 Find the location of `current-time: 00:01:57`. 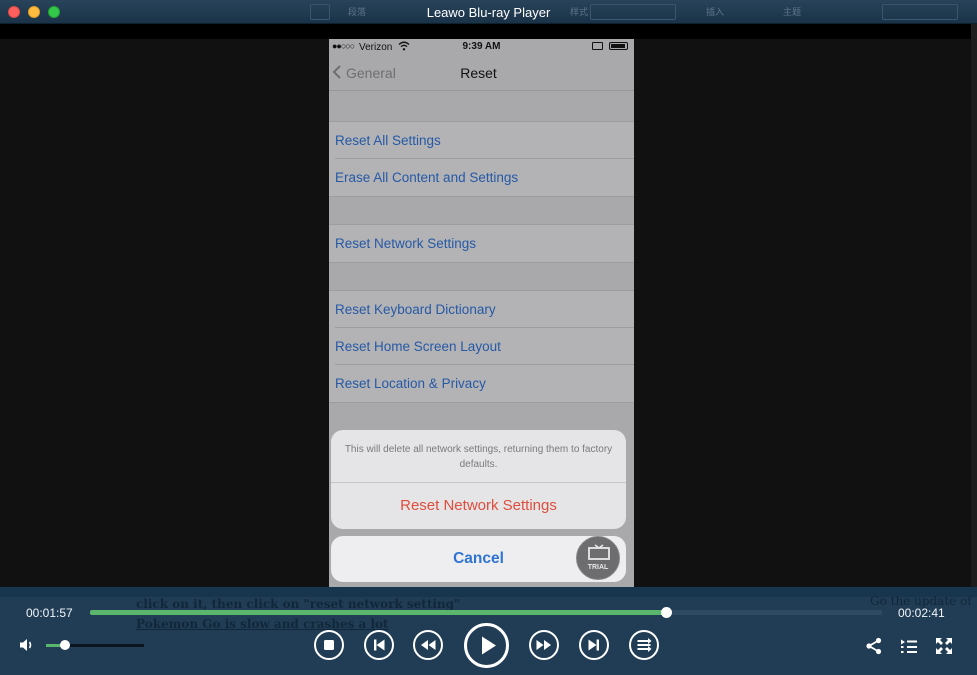

current-time: 00:01:57 is located at coordinates (49, 613).